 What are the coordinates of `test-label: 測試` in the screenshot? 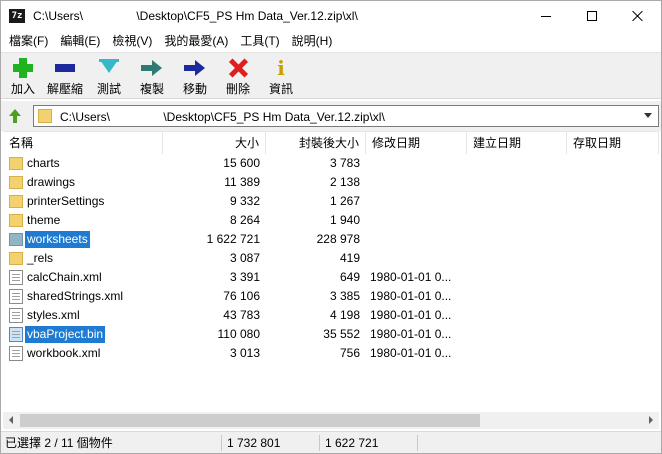 It's located at (108, 89).